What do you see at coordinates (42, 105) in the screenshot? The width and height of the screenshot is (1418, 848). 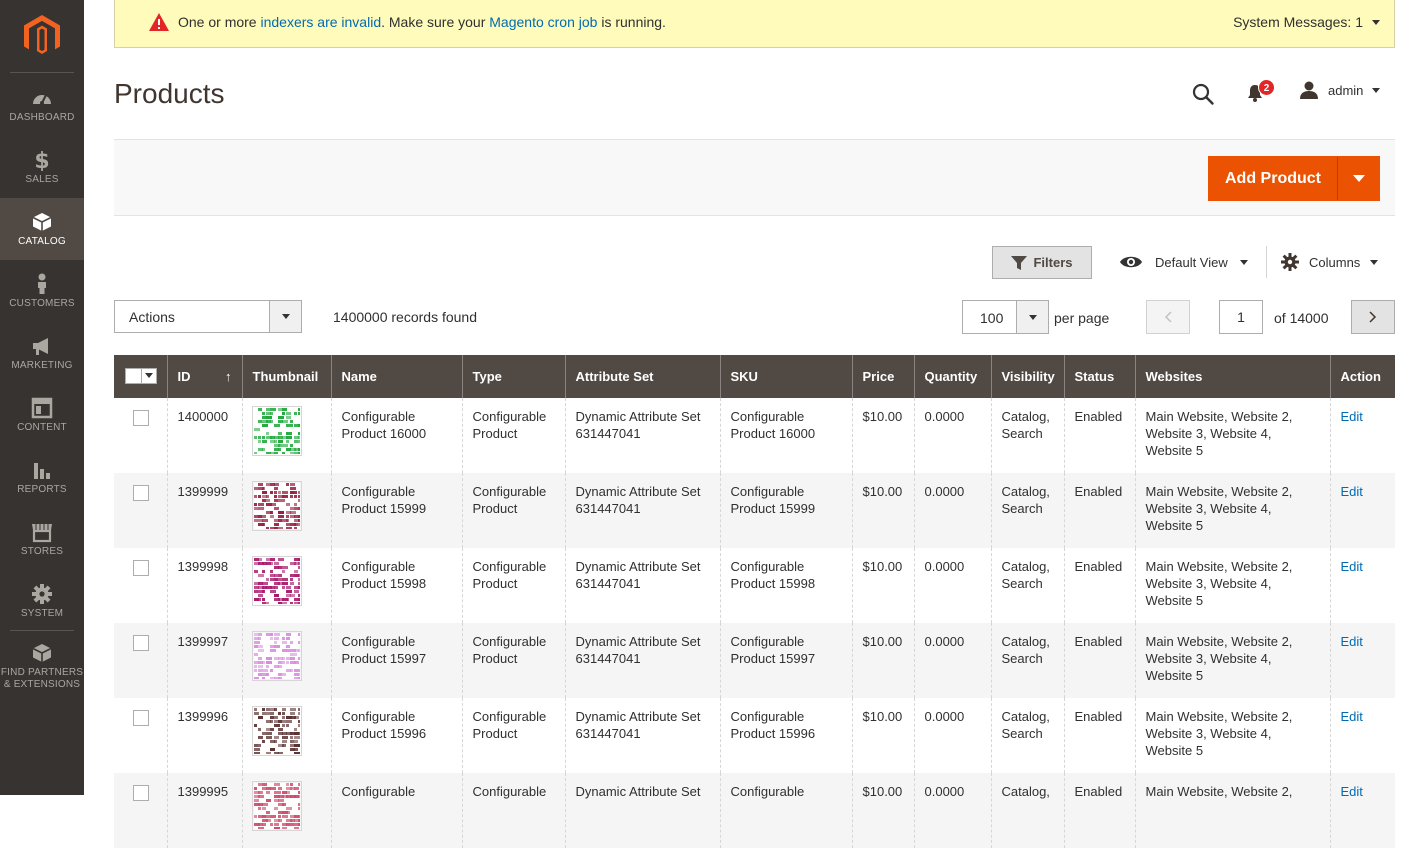 I see `sidebar-item-dashboard: DASHBOARD` at bounding box center [42, 105].